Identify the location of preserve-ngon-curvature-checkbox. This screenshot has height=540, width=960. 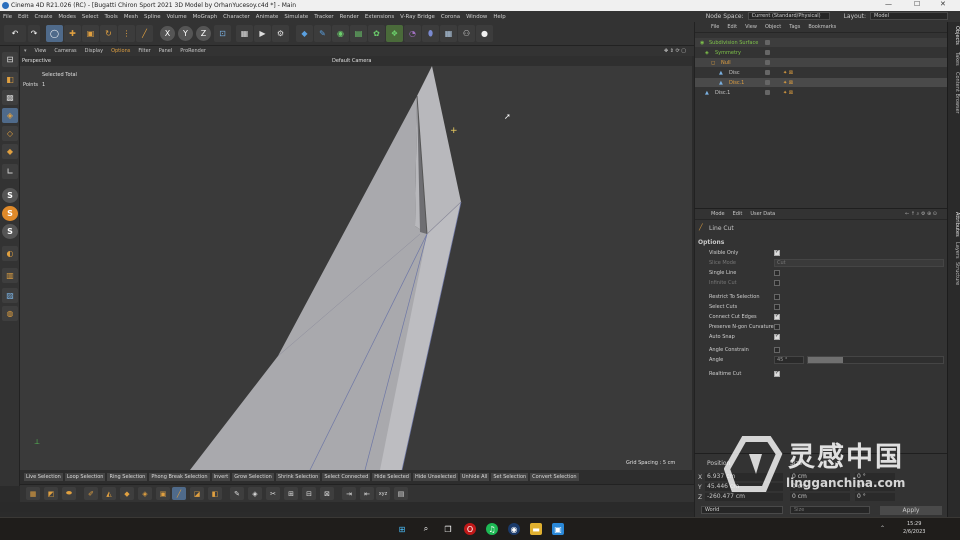
(777, 327).